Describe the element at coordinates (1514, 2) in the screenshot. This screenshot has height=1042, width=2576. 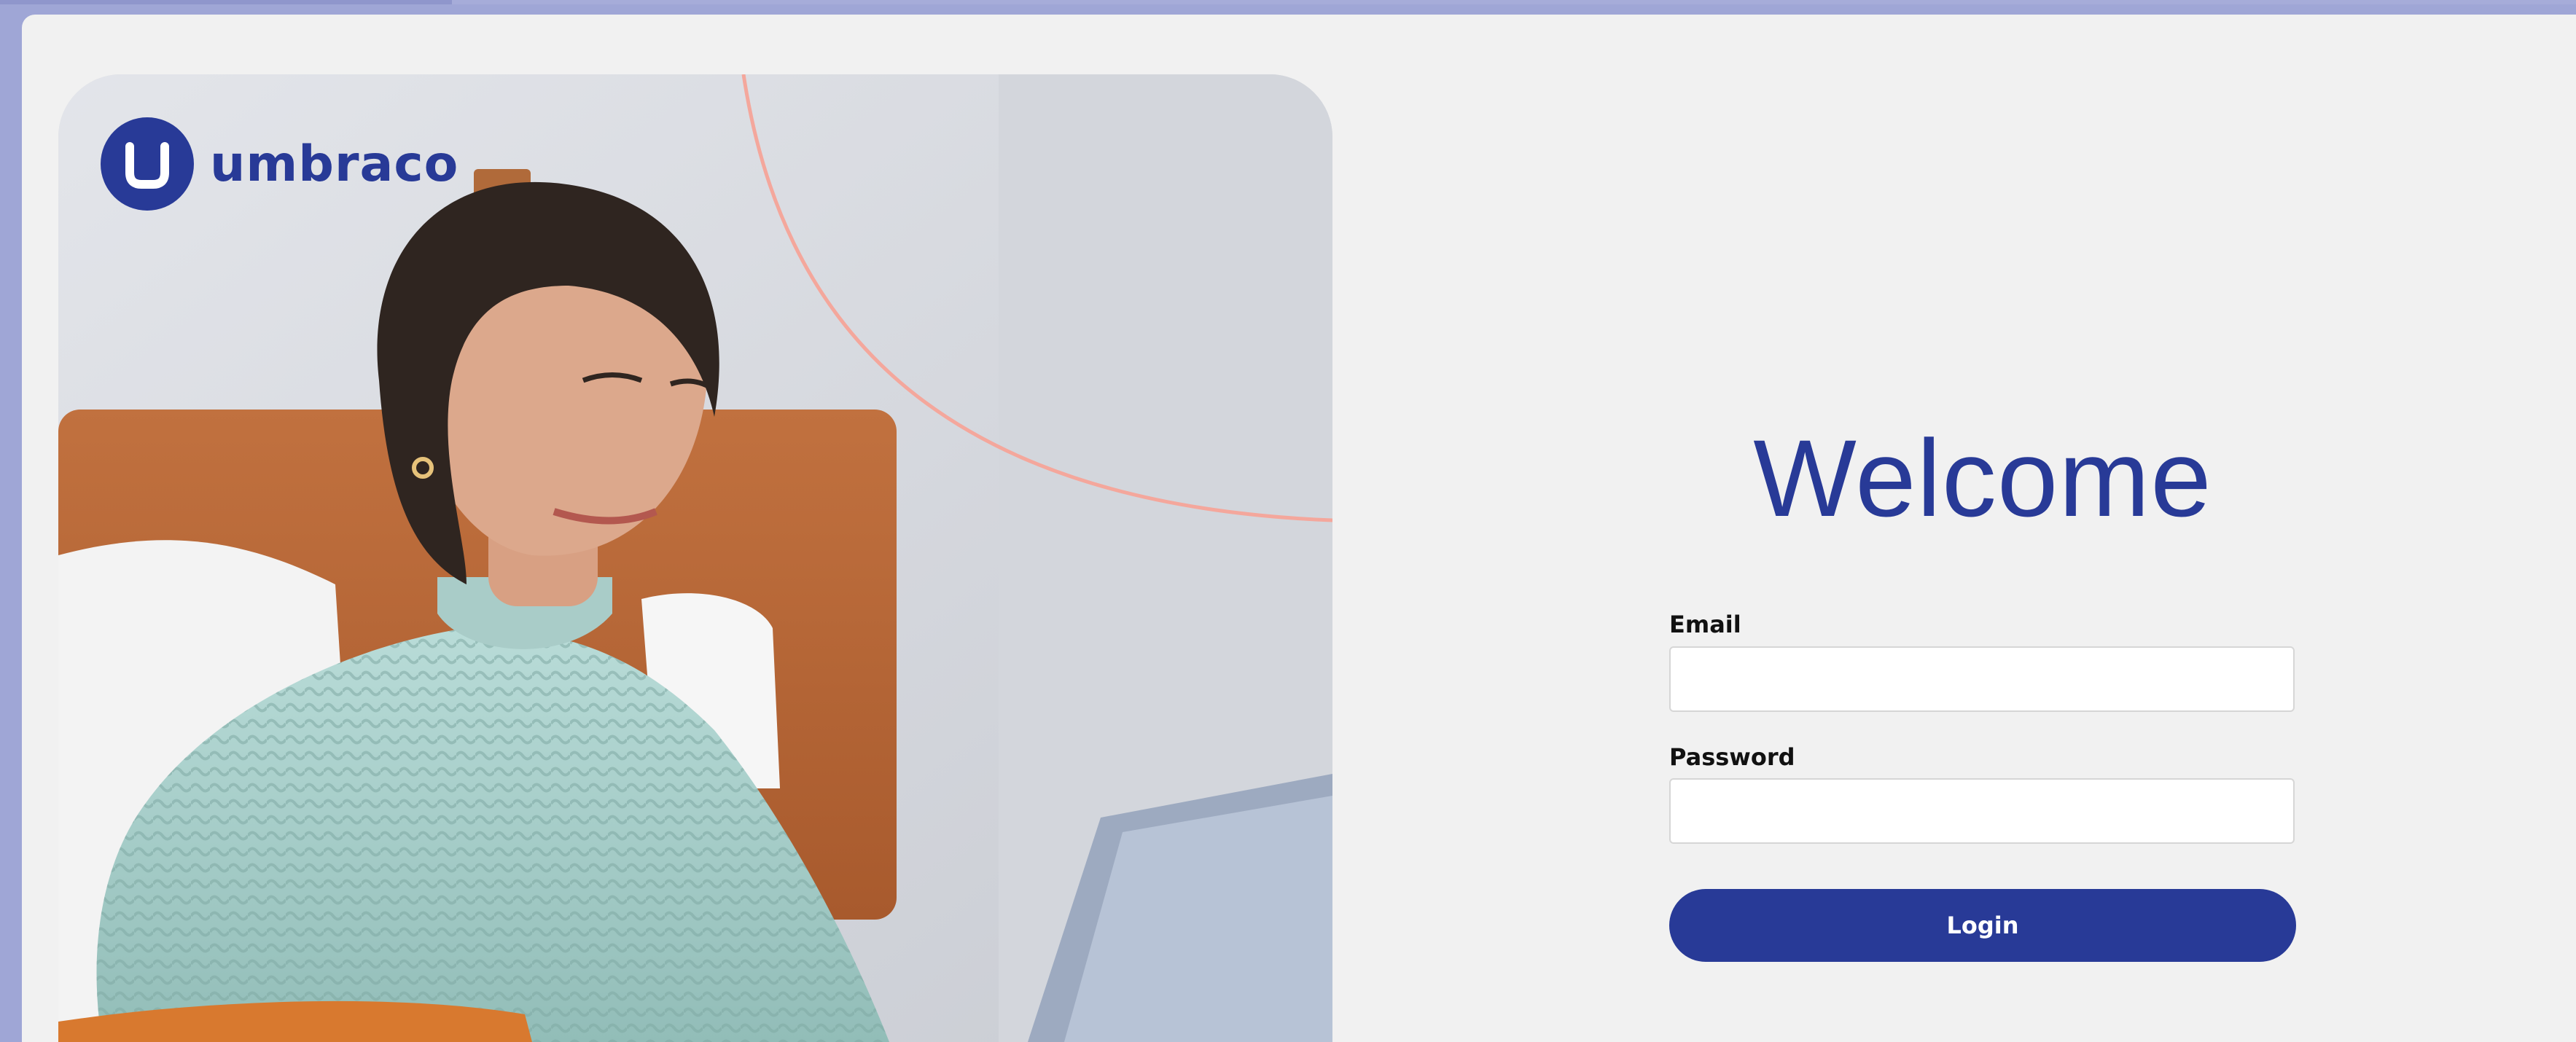
I see `top-bar` at that location.